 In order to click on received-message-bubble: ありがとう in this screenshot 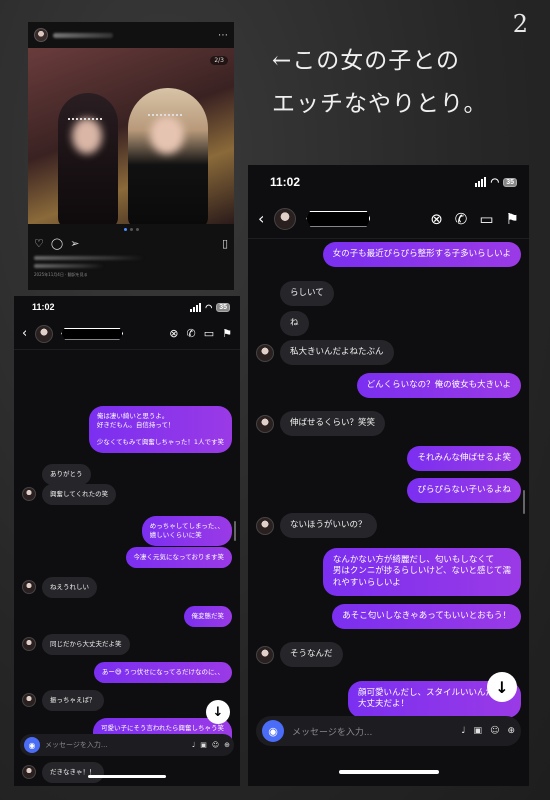, I will do `click(66, 474)`.